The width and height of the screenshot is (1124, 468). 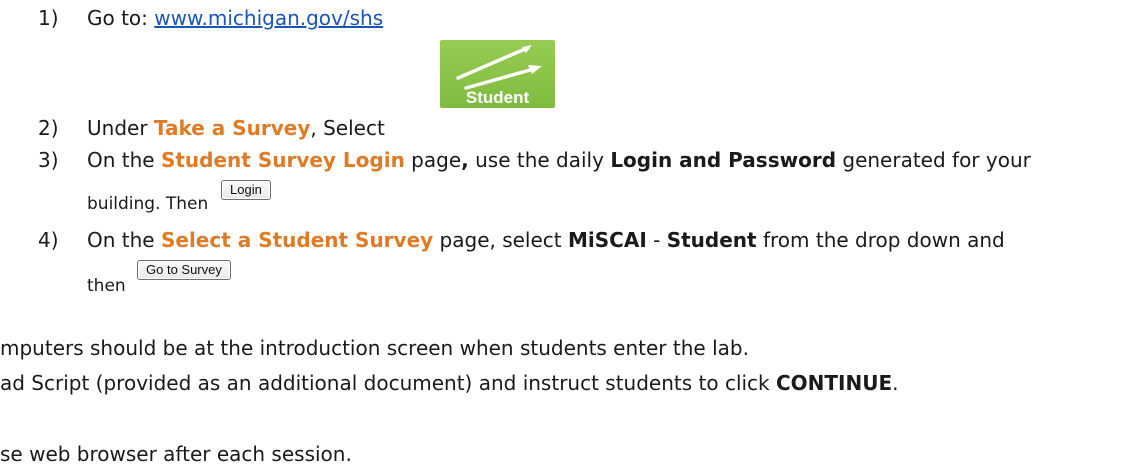 I want to click on miscai-label: MiSCAI, so click(x=607, y=240).